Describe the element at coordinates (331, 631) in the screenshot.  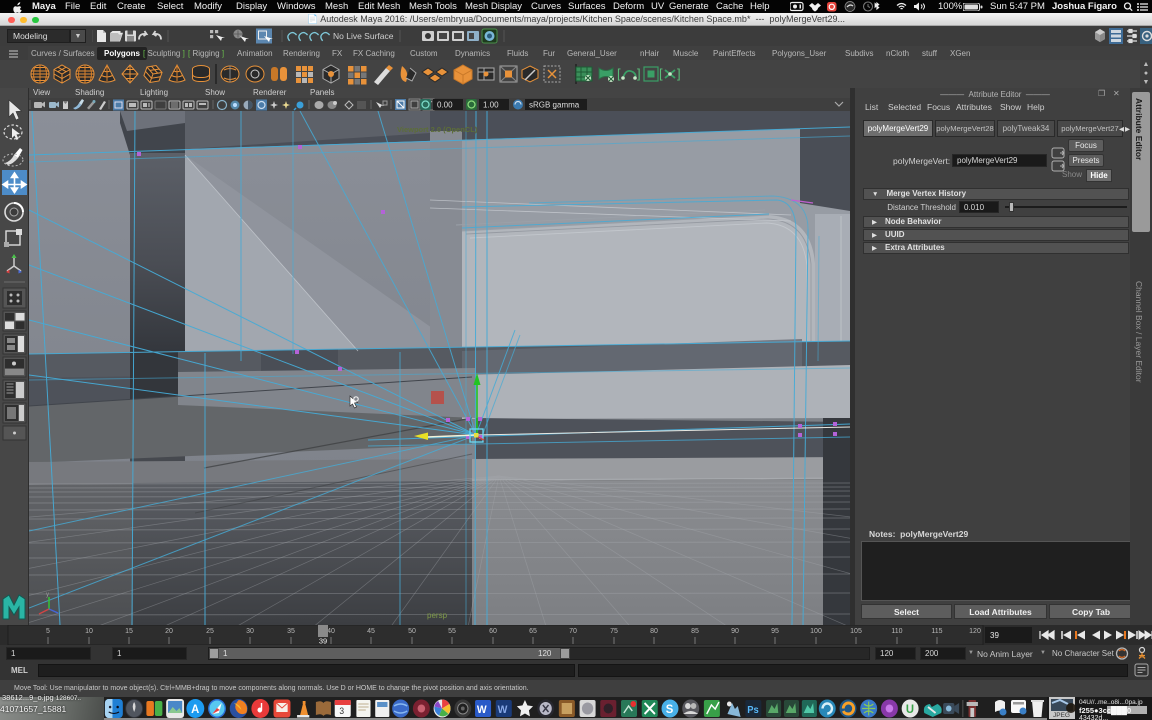
I see `svg-text: 40` at that location.